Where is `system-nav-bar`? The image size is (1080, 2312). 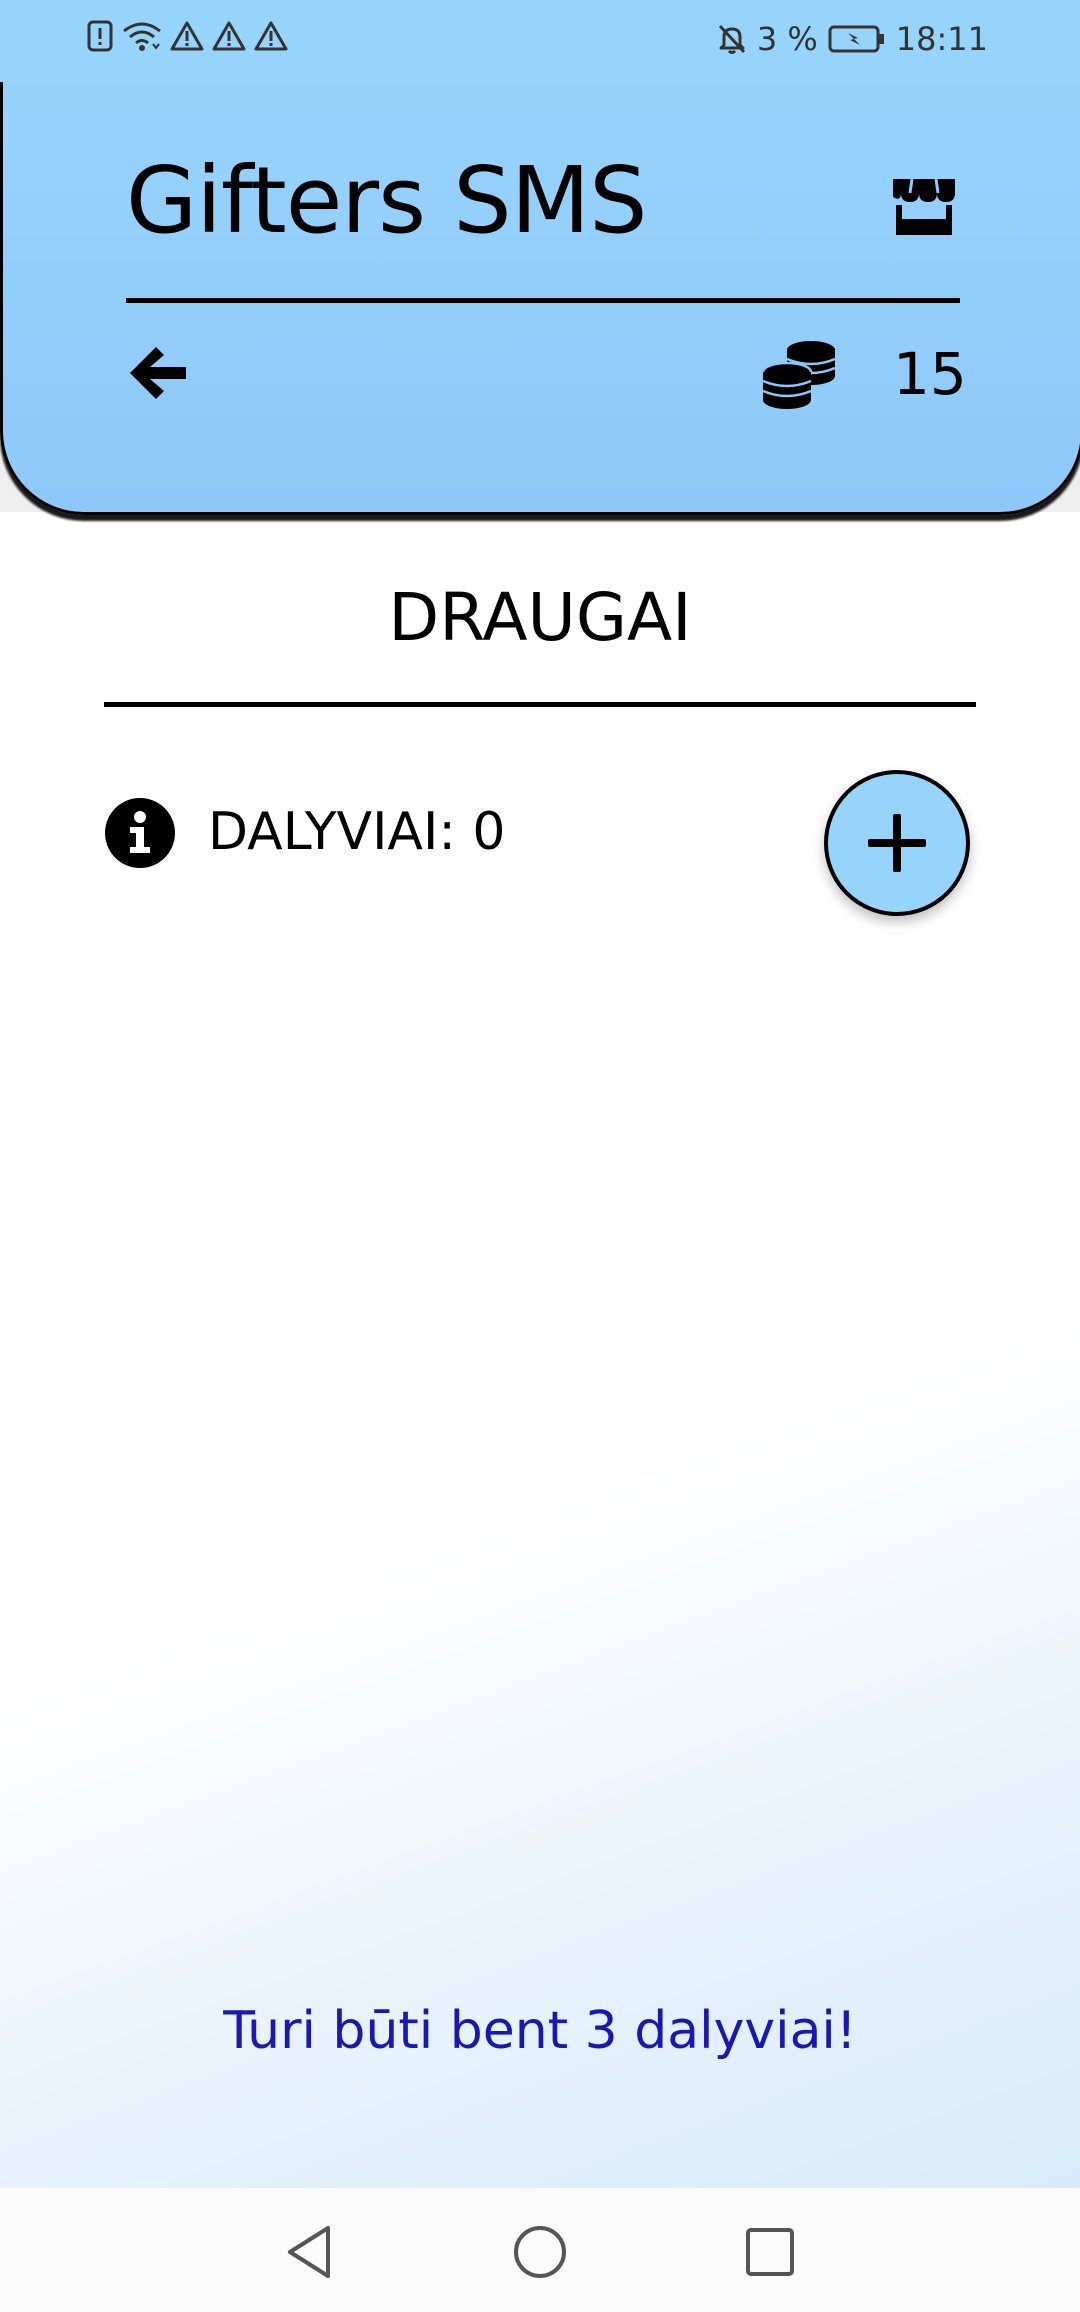 system-nav-bar is located at coordinates (540, 2250).